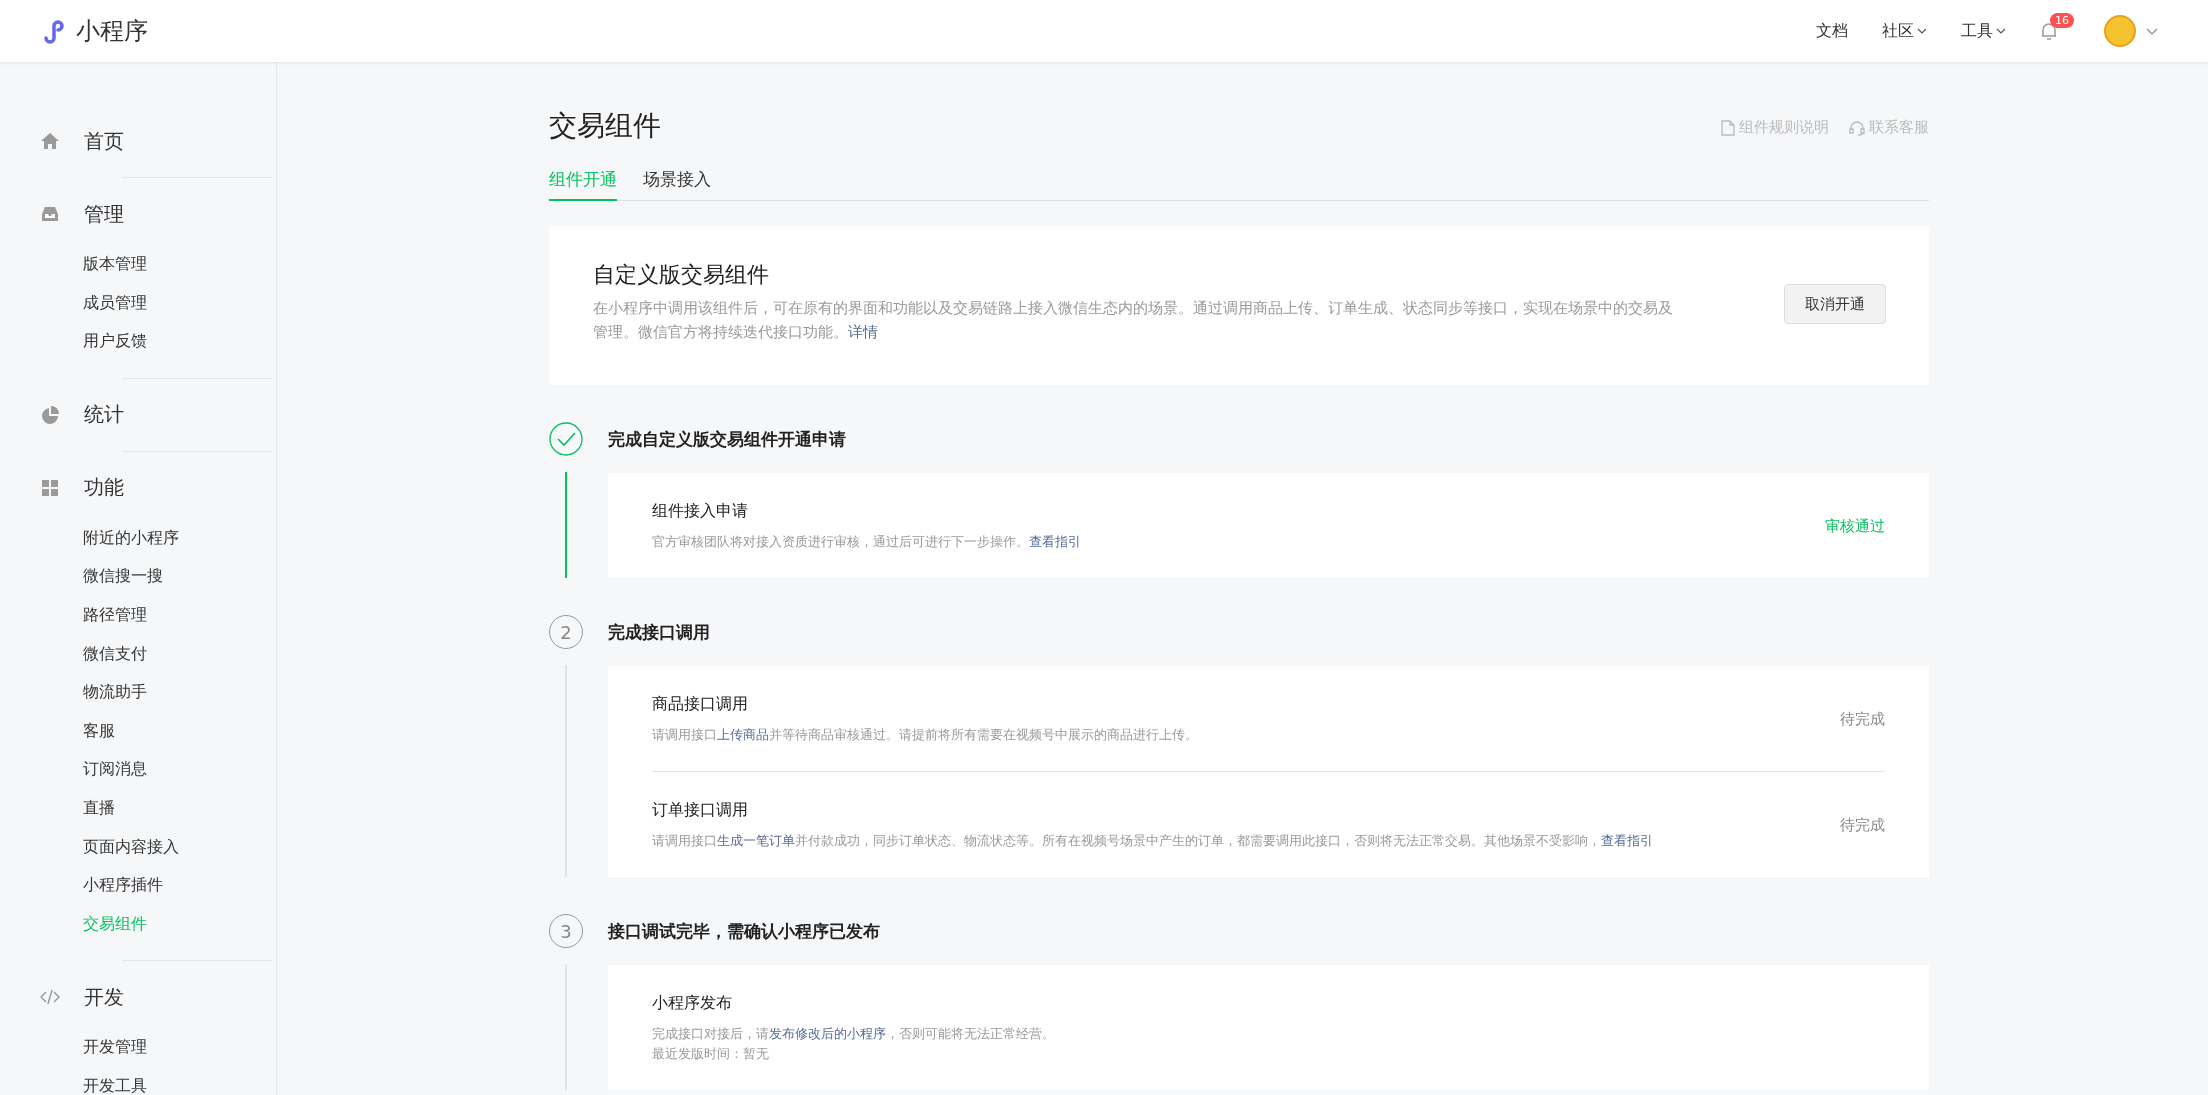  Describe the element at coordinates (112, 31) in the screenshot. I see `logo-text: 小程序` at that location.